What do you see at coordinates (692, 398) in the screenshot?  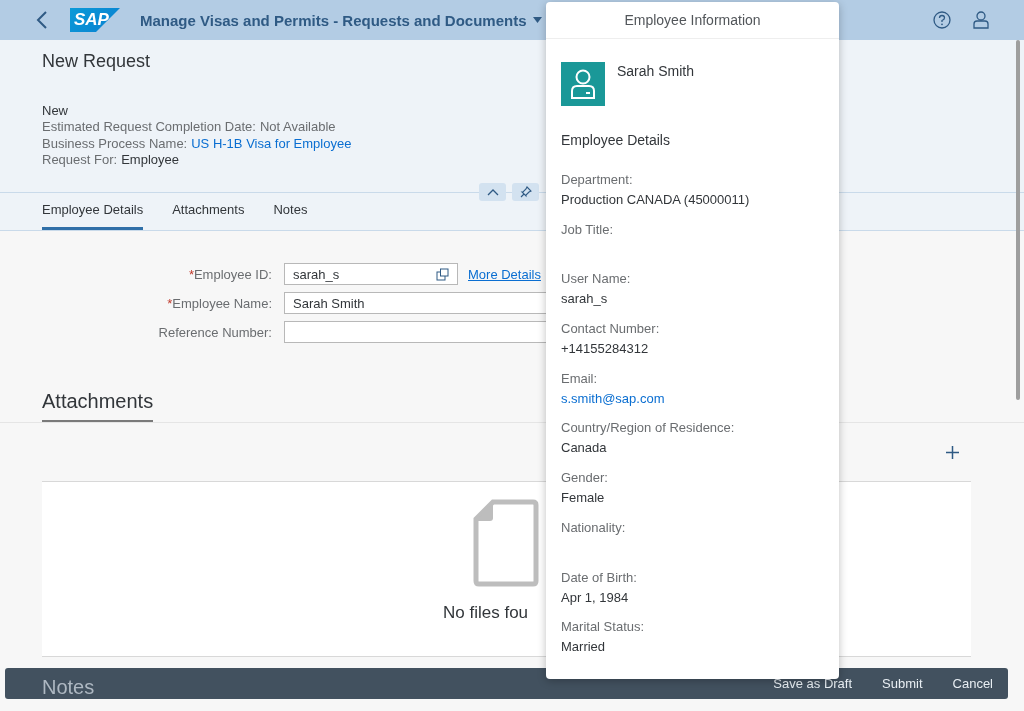 I see `email-link: s.smith@sap.com` at bounding box center [692, 398].